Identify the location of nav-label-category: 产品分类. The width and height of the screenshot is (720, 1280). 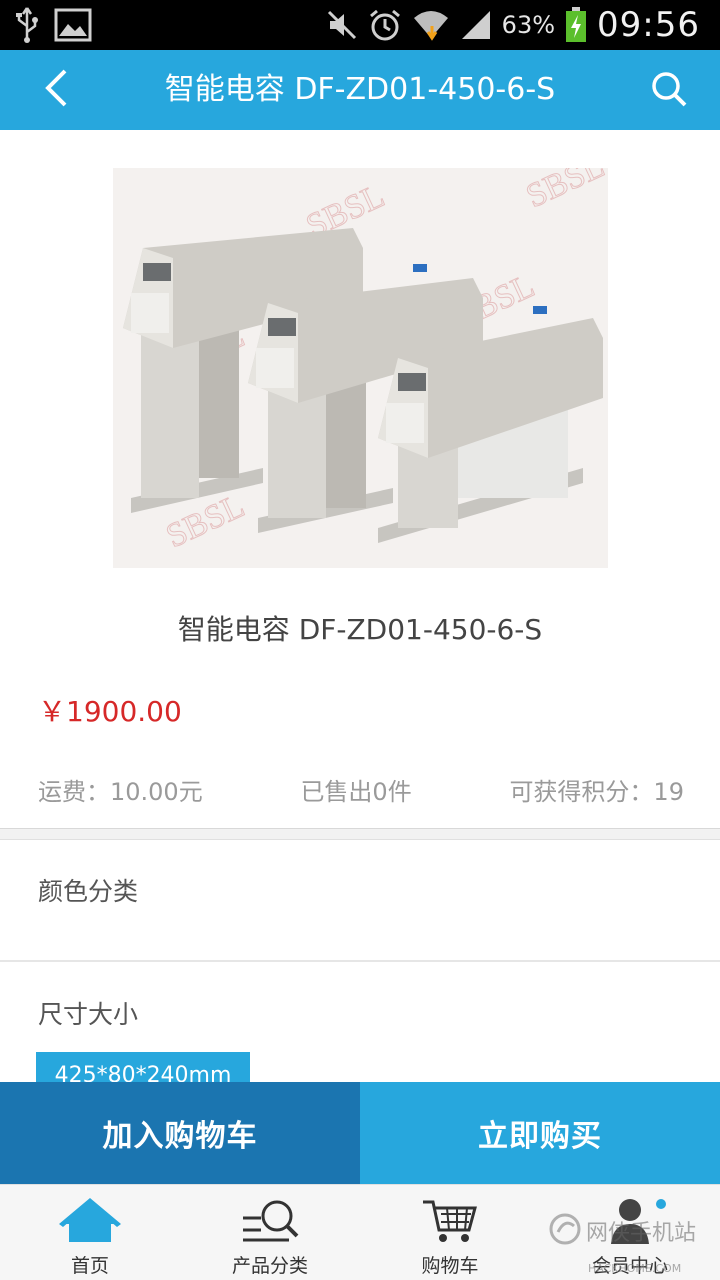
(269, 1266).